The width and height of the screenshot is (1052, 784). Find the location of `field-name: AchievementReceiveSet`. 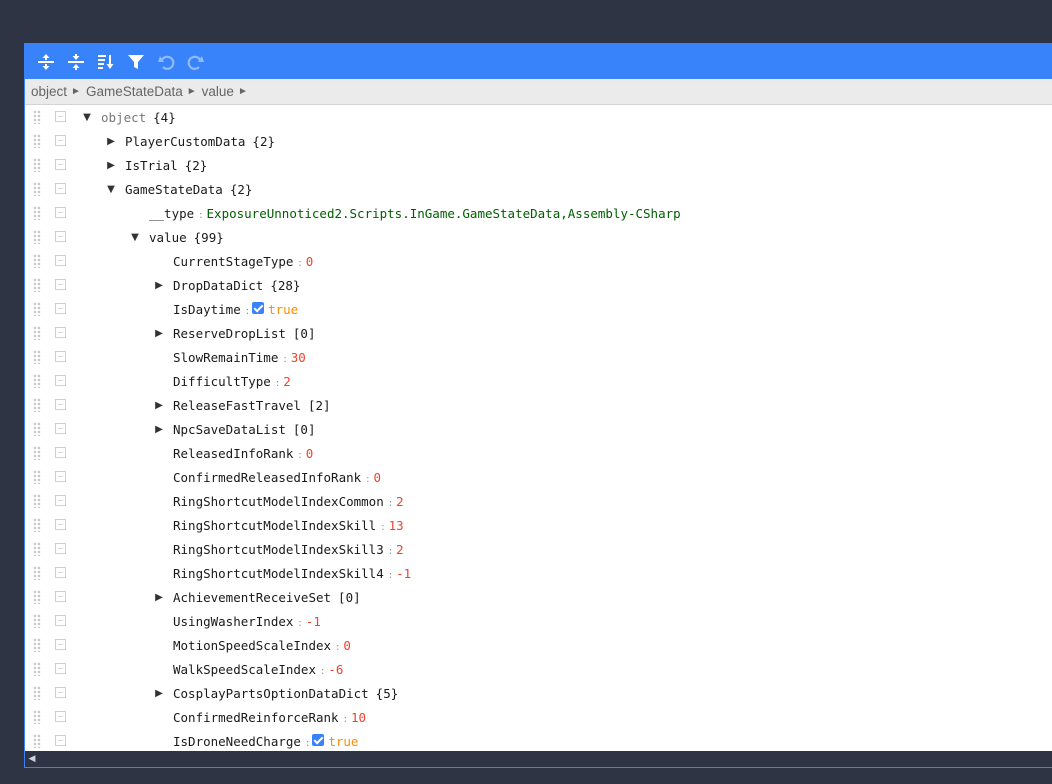

field-name: AchievementReceiveSet is located at coordinates (252, 597).